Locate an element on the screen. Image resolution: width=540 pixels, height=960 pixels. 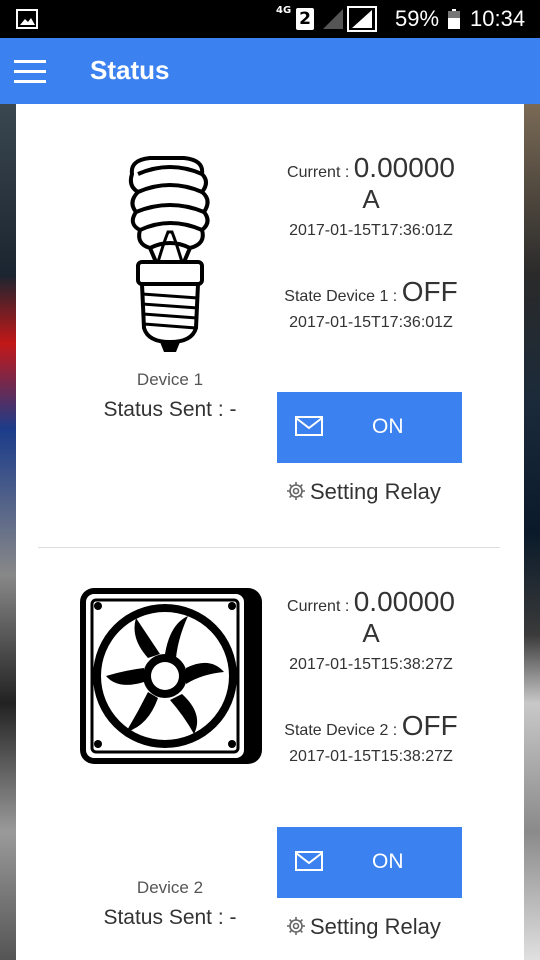
device-name: Device 2 is located at coordinates (170, 887).